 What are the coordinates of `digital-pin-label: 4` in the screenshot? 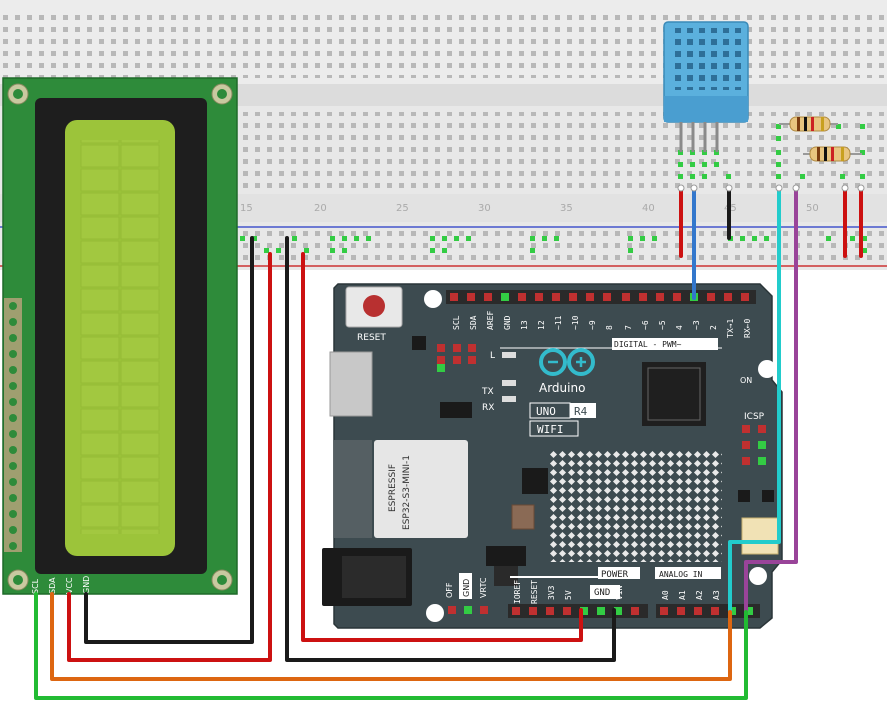 It's located at (679, 327).